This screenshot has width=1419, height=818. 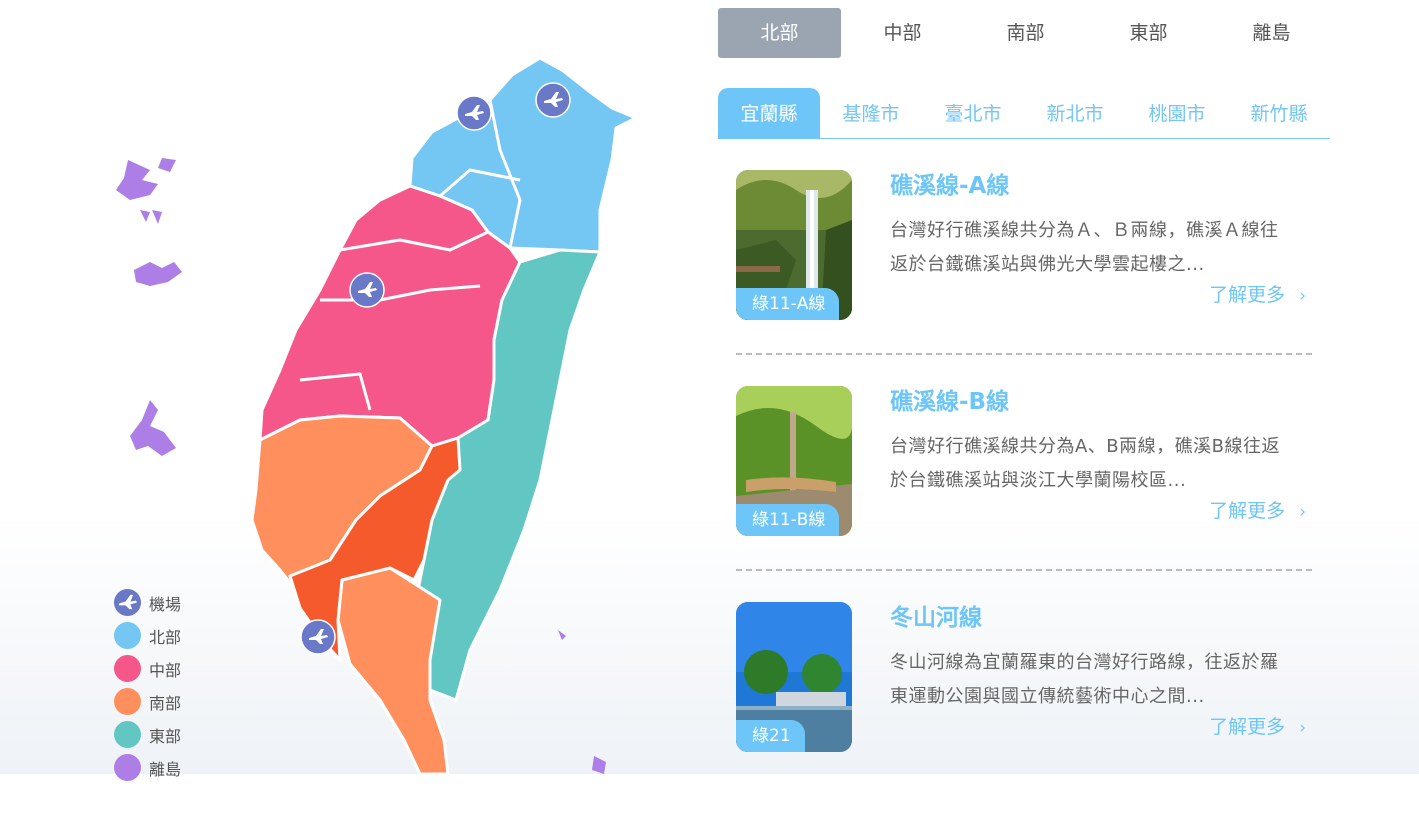 I want to click on legend-item-south: 南部, so click(x=147, y=701).